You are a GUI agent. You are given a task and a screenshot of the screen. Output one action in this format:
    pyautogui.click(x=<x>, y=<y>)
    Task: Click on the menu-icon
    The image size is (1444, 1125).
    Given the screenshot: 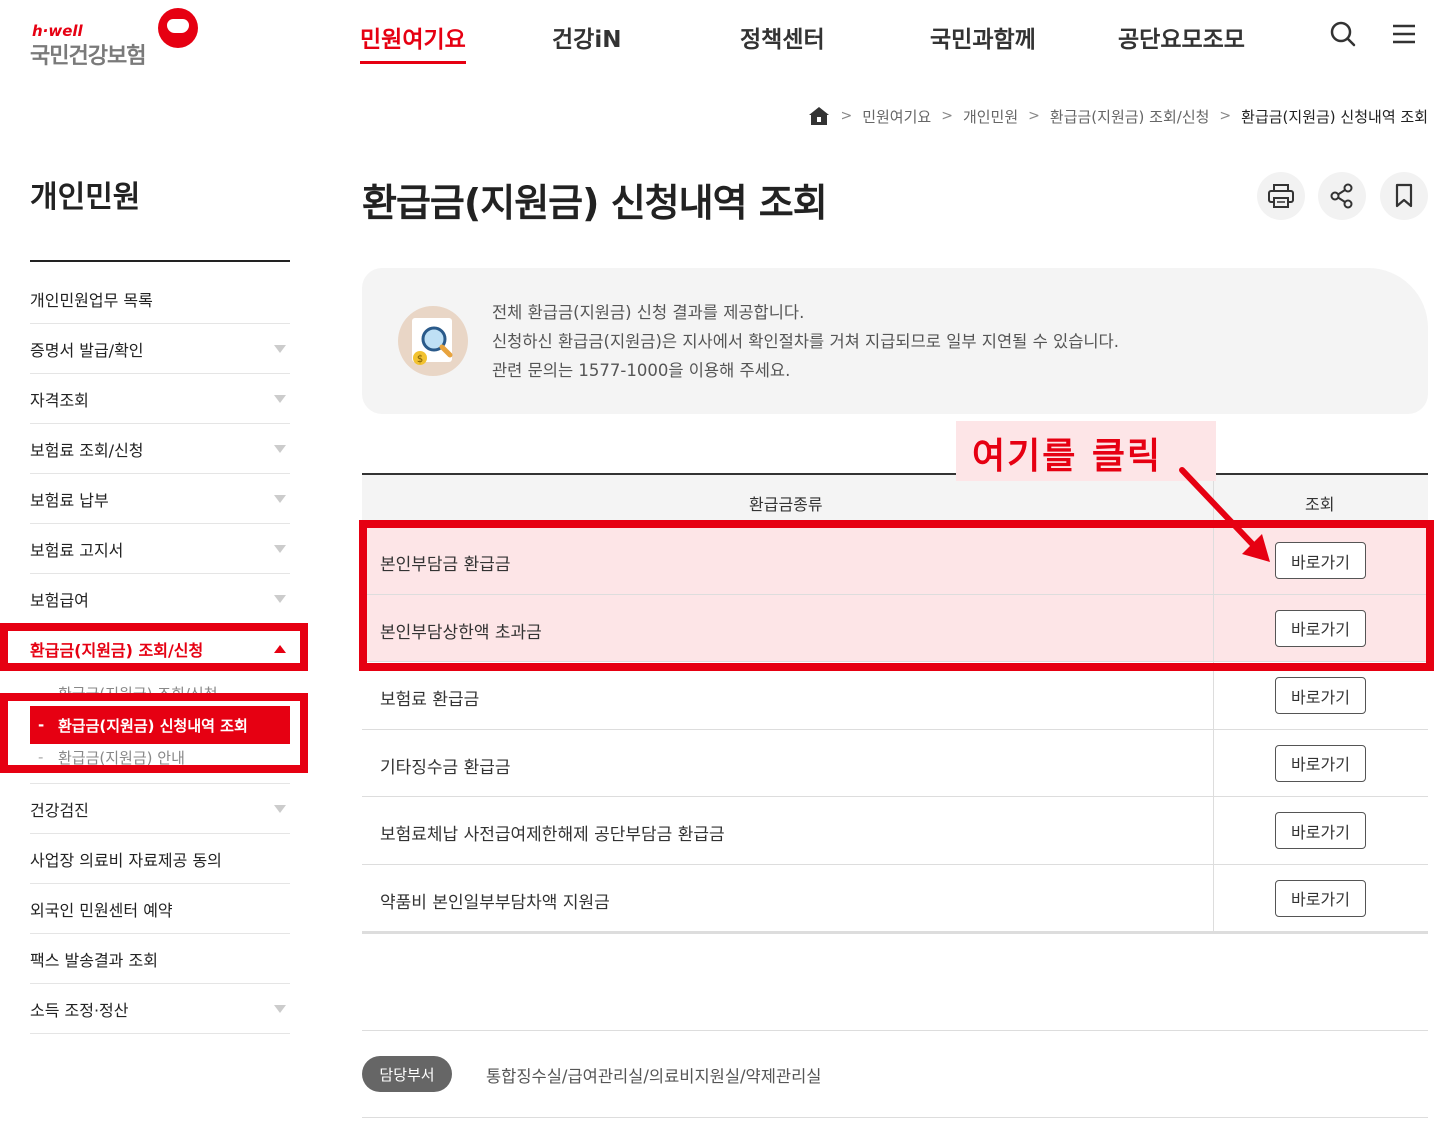 What is the action you would take?
    pyautogui.click(x=1404, y=34)
    